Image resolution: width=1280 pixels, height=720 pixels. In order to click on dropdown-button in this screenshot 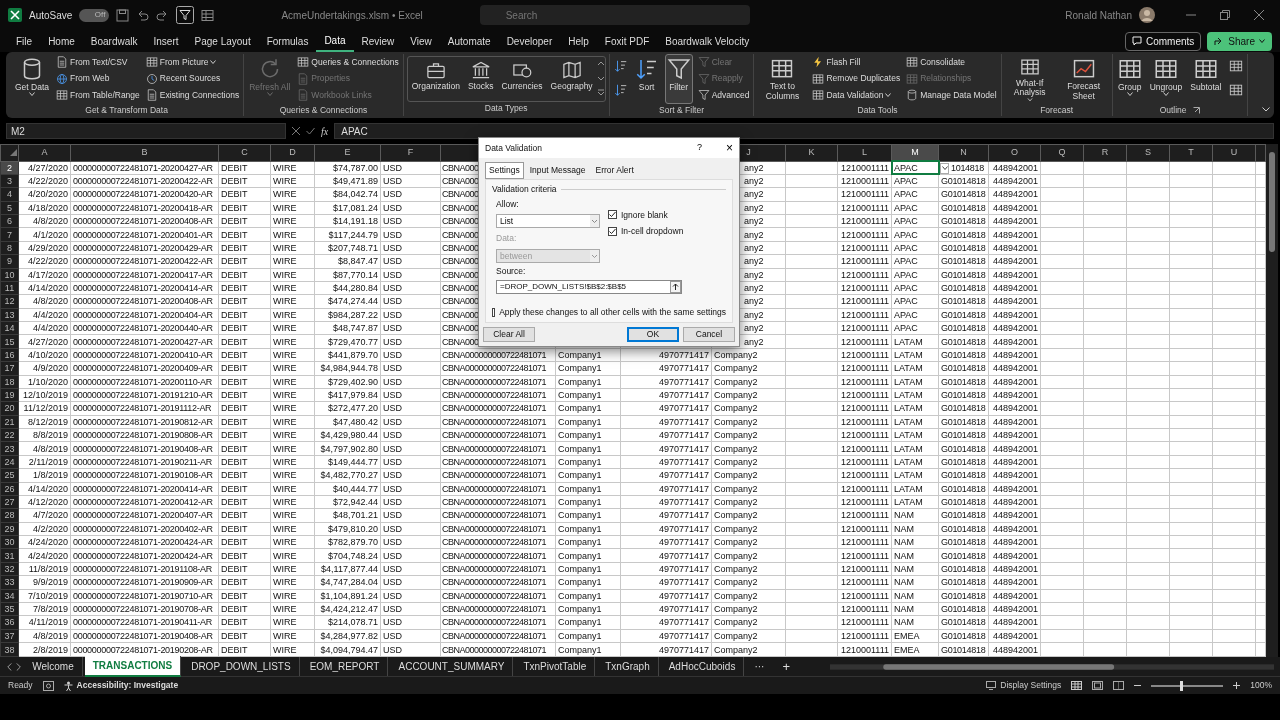, I will do `click(944, 168)`.